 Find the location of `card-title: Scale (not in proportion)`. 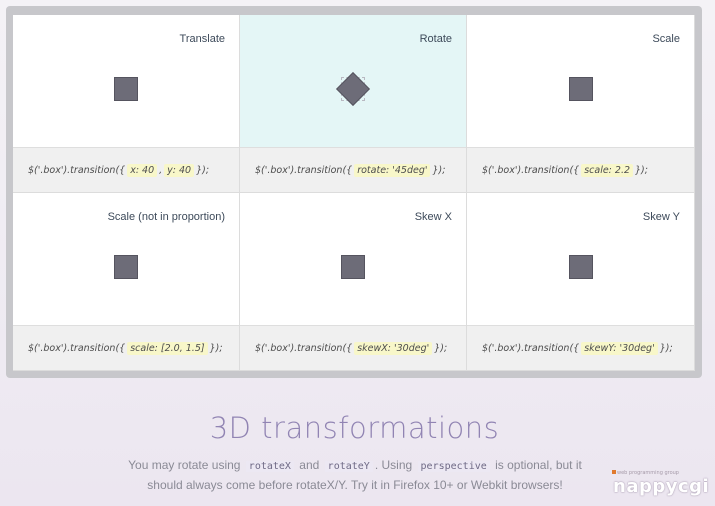

card-title: Scale (not in proportion) is located at coordinates (166, 217).